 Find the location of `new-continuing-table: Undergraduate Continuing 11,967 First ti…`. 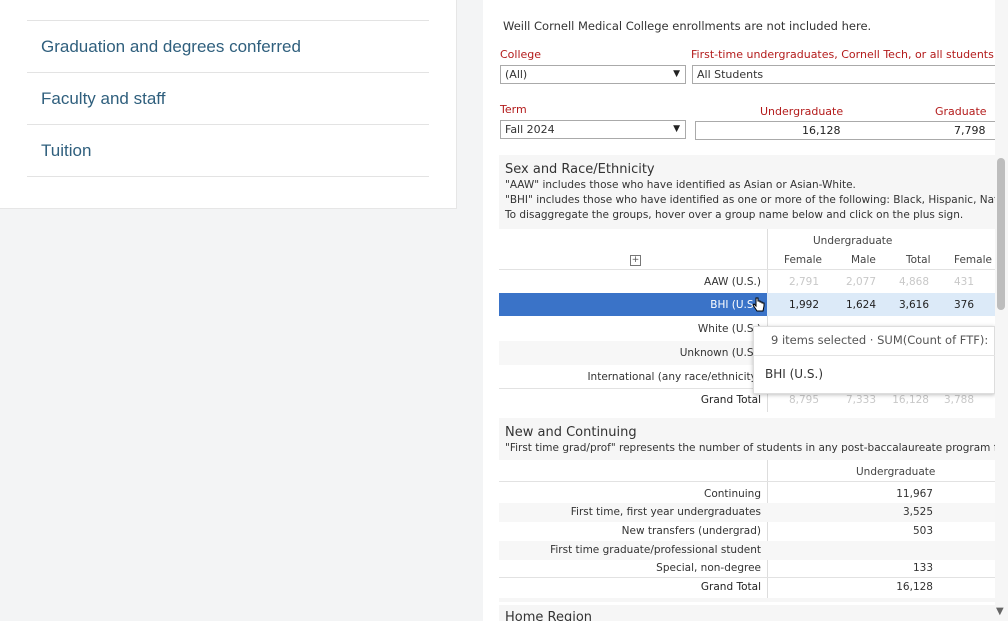

new-continuing-table: Undergraduate Continuing 11,967 First ti… is located at coordinates (753, 529).